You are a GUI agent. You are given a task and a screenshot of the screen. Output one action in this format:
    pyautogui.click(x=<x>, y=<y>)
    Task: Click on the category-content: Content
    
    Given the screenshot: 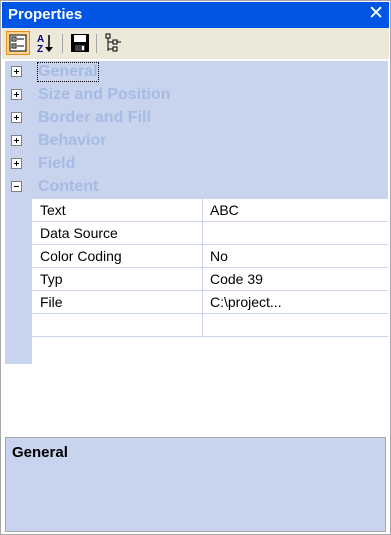 What is the action you would take?
    pyautogui.click(x=196, y=187)
    